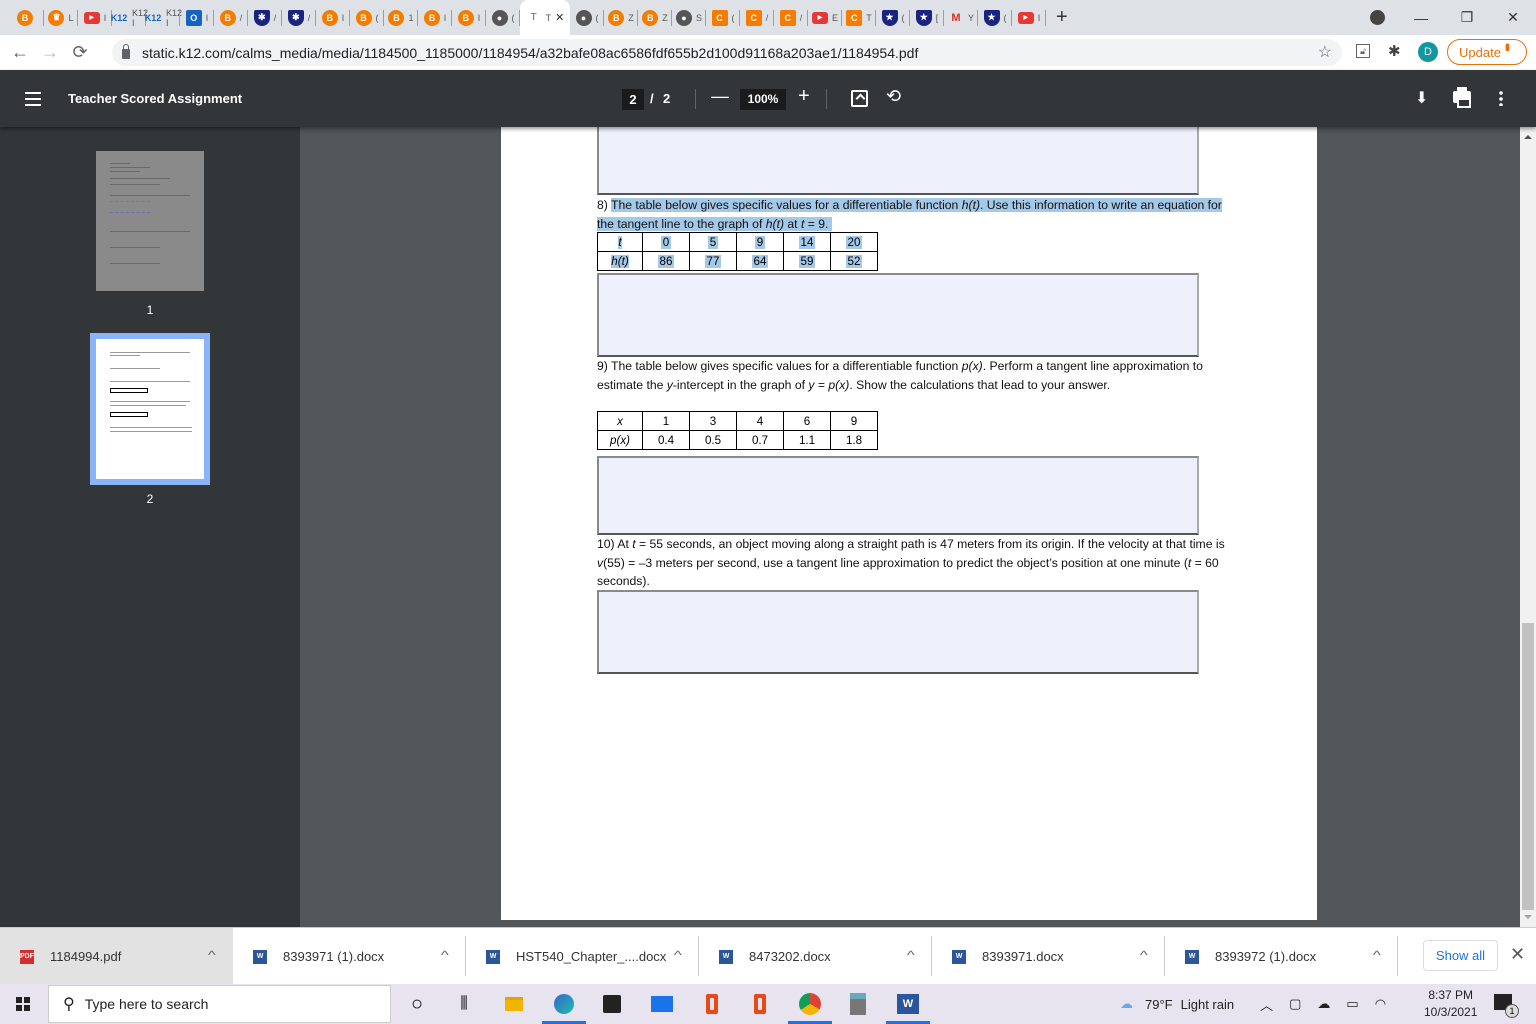  Describe the element at coordinates (1159, 1004) in the screenshot. I see `weather-temp: 79°F` at that location.